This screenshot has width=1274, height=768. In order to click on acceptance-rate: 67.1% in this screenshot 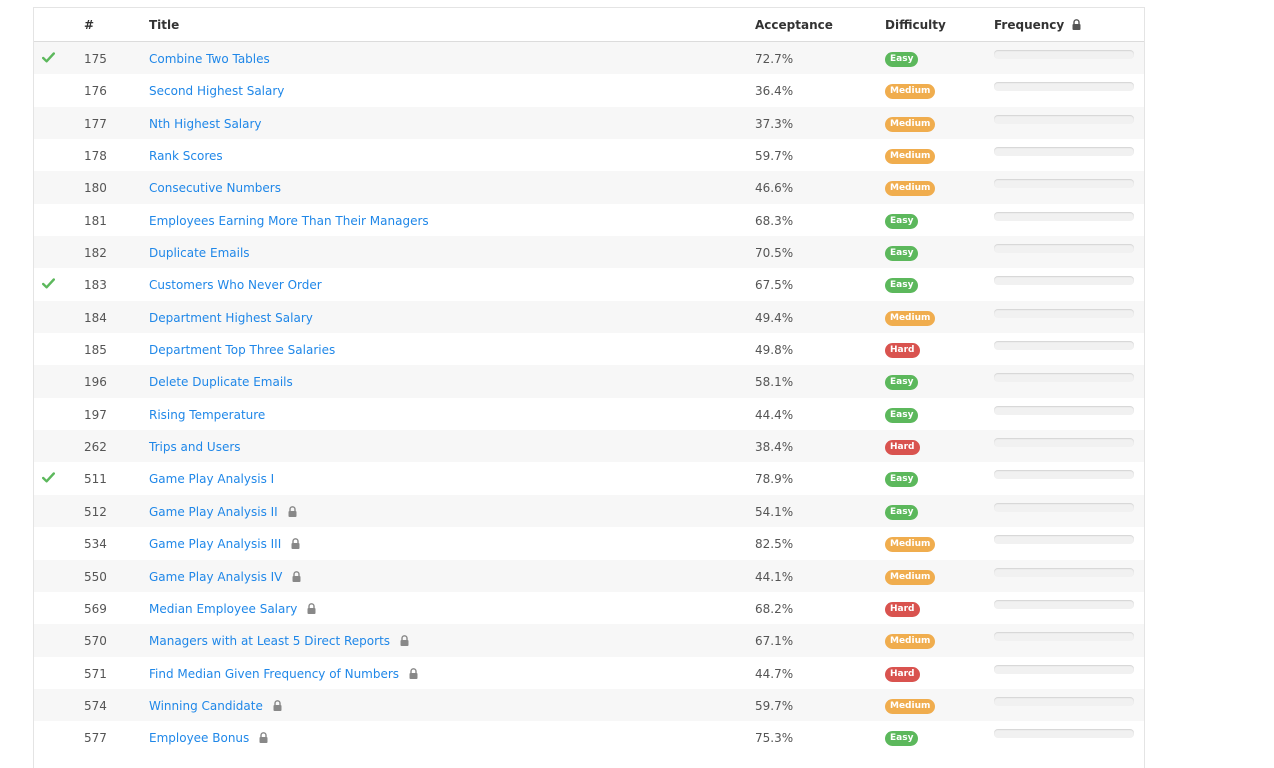, I will do `click(774, 641)`.